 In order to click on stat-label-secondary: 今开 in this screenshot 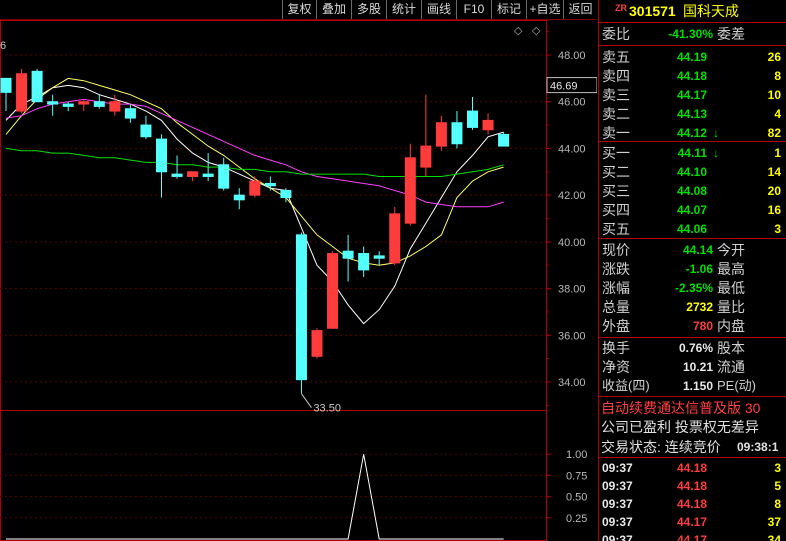, I will do `click(731, 250)`.